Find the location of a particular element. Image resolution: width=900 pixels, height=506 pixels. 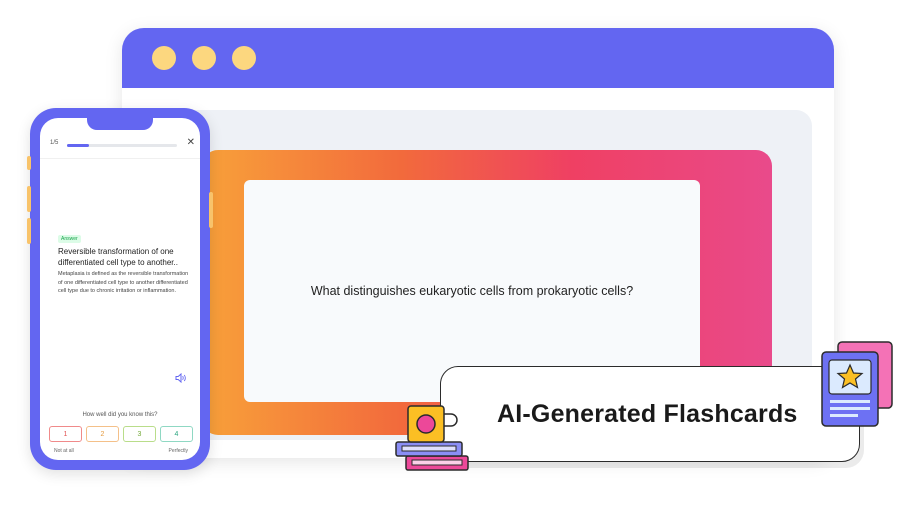

close-icon: ✕ is located at coordinates (191, 142).